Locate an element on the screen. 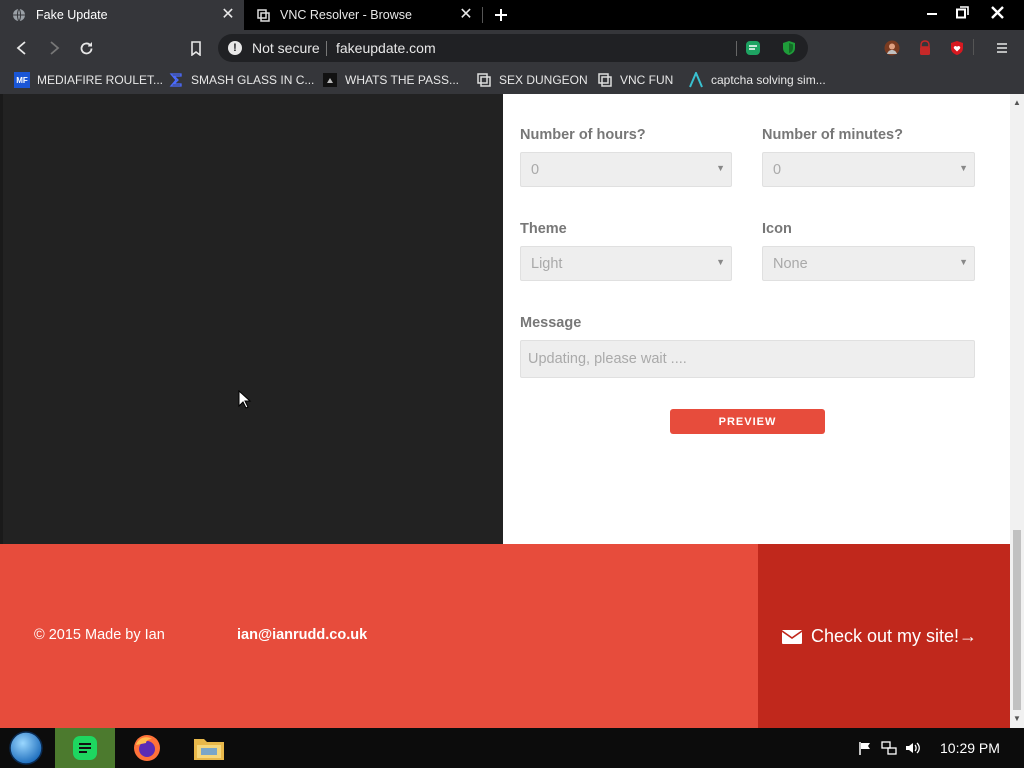  bookmark-sex-dungeon: SEX DUNGEON is located at coordinates (532, 80).